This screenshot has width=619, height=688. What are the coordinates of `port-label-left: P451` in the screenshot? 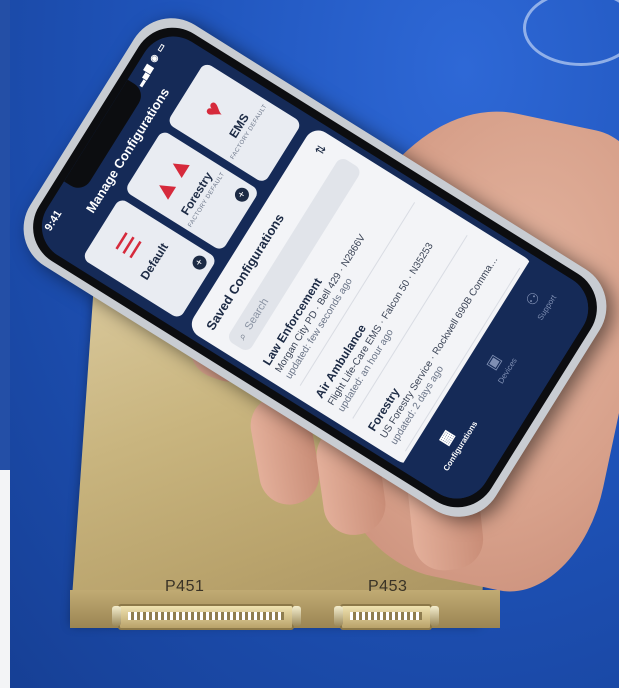 It's located at (185, 586).